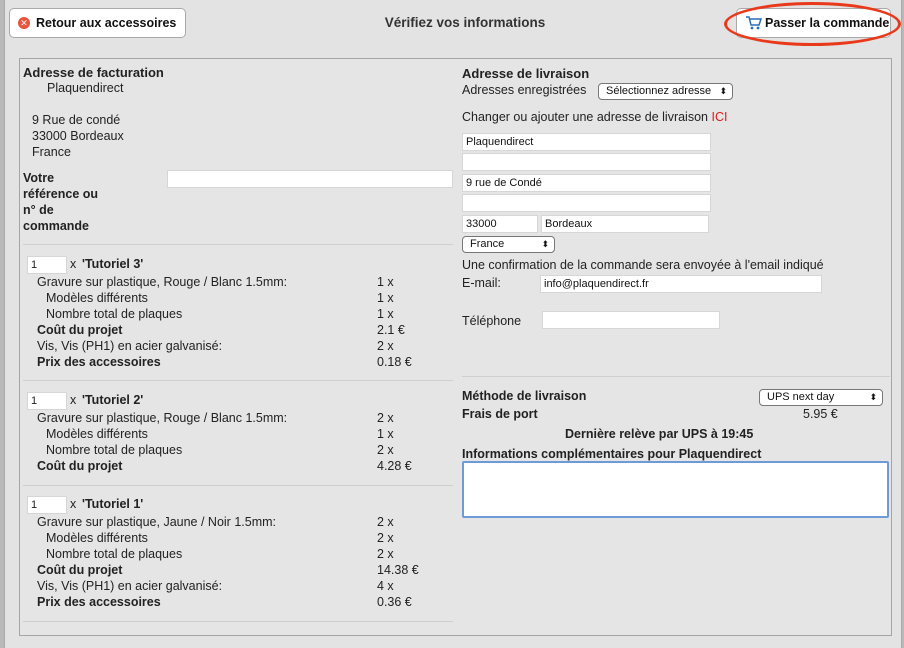 The width and height of the screenshot is (904, 648). I want to click on shipping-fee-label: Frais de port, so click(500, 414).